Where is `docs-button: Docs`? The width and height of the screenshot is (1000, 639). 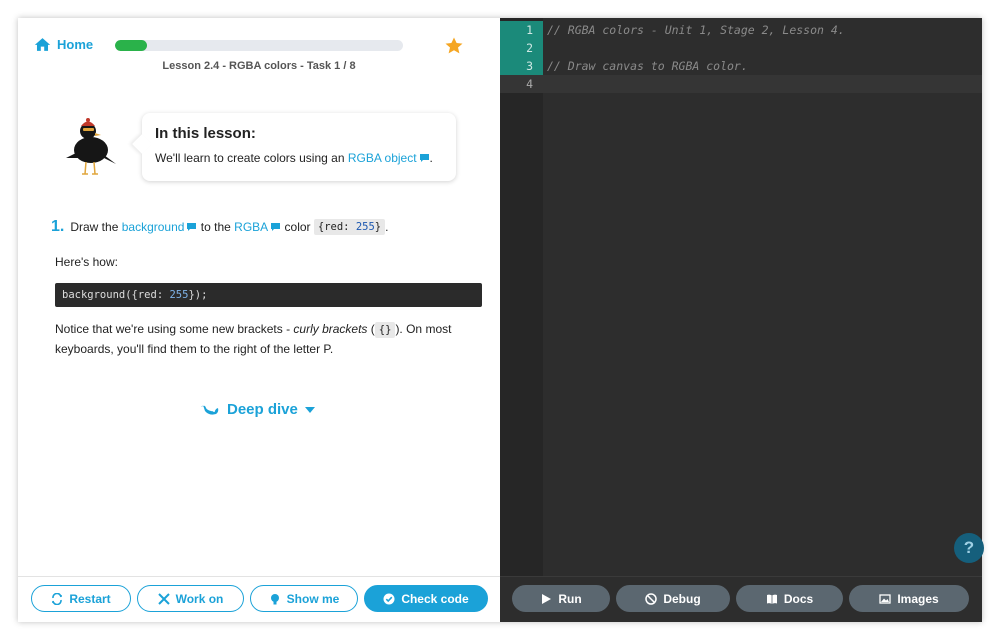 docs-button: Docs is located at coordinates (789, 598).